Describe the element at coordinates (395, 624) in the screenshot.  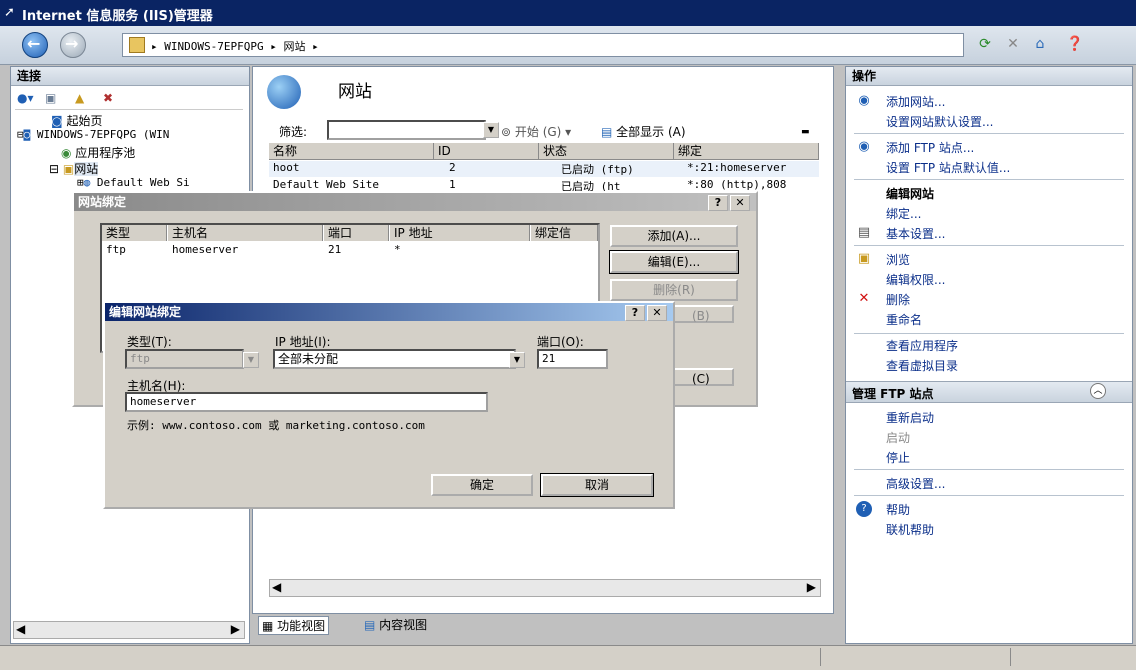
I see `tab-content-view: ▤ 内容视图` at that location.